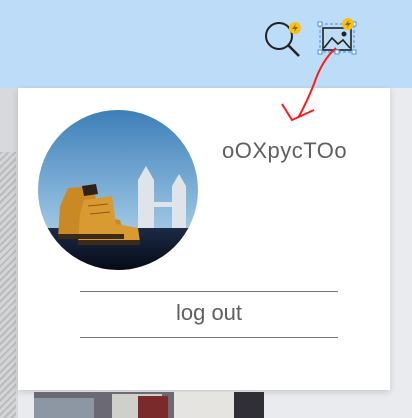  What do you see at coordinates (118, 190) in the screenshot?
I see `avatar` at bounding box center [118, 190].